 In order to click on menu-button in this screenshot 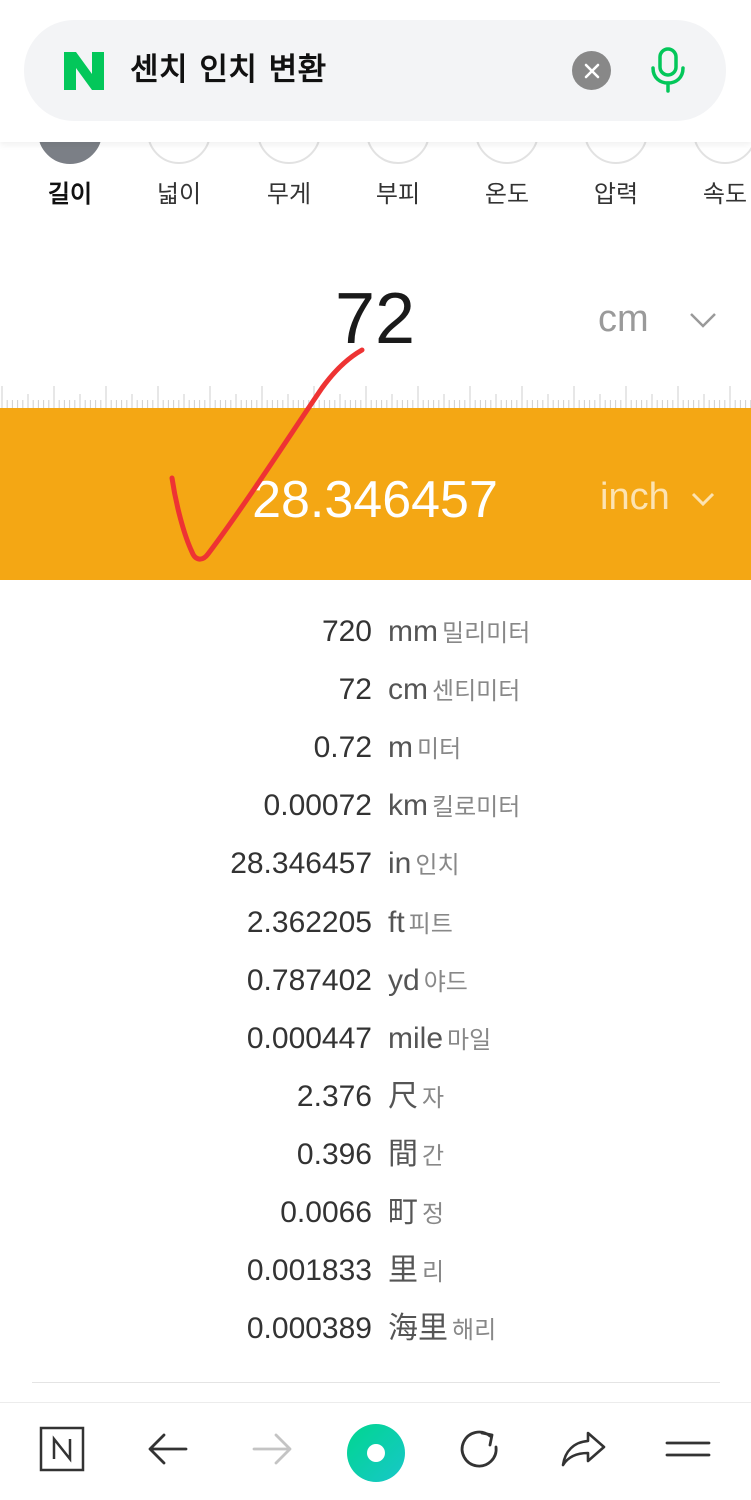, I will do `click(688, 1449)`.